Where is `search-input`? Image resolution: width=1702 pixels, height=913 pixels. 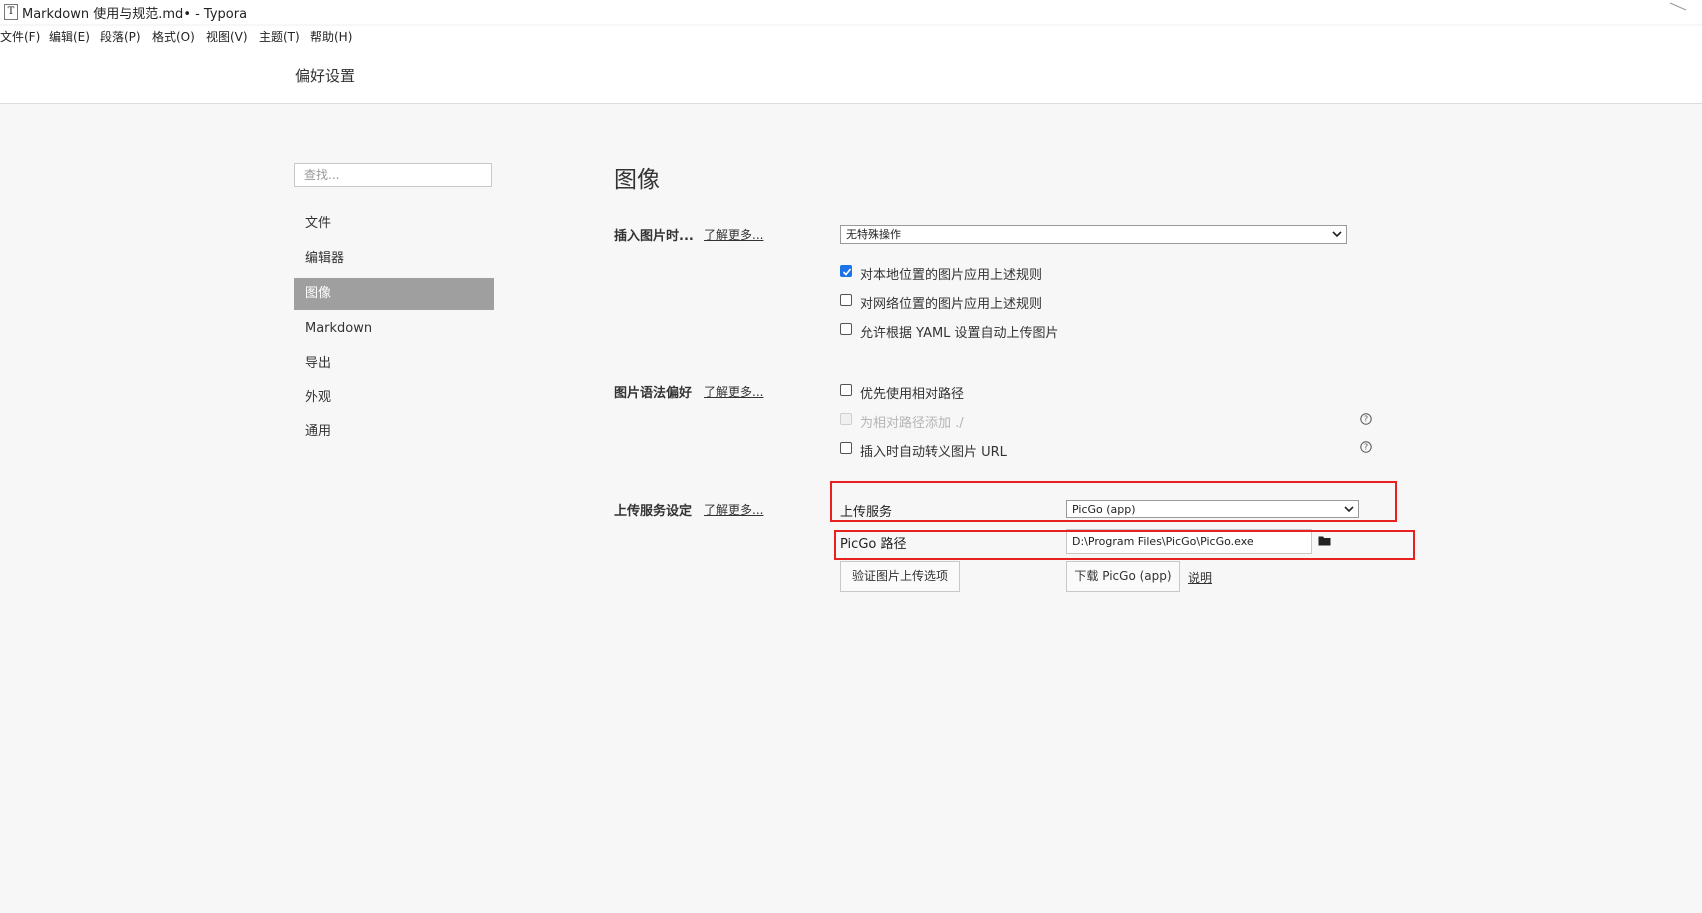 search-input is located at coordinates (393, 175).